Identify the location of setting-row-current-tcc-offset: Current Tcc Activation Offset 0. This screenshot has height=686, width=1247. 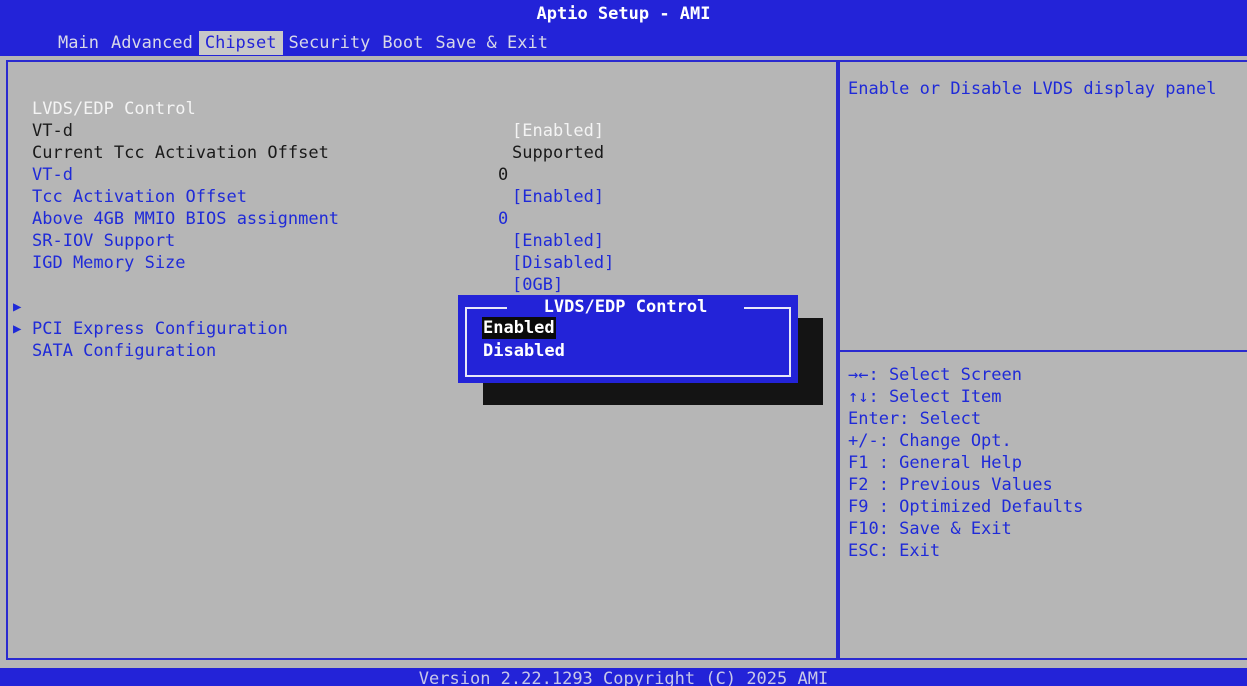
(422, 152).